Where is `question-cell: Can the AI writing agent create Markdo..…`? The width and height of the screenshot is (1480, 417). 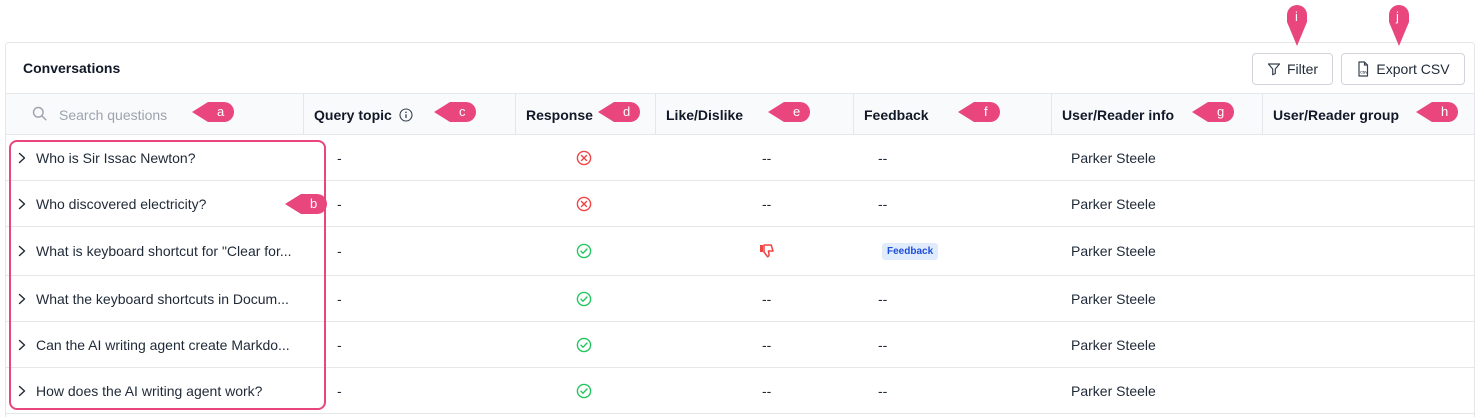 question-cell: Can the AI writing agent create Markdo..… is located at coordinates (154, 344).